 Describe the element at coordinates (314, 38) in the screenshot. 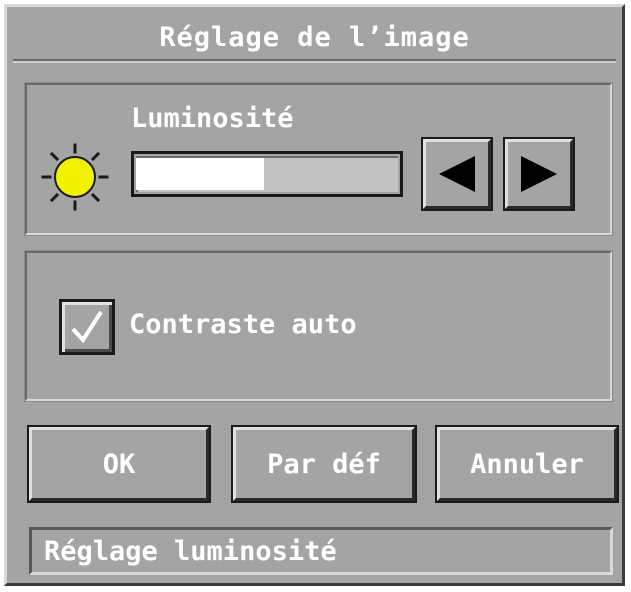

I see `dialog-title: Réglage de l’image` at that location.